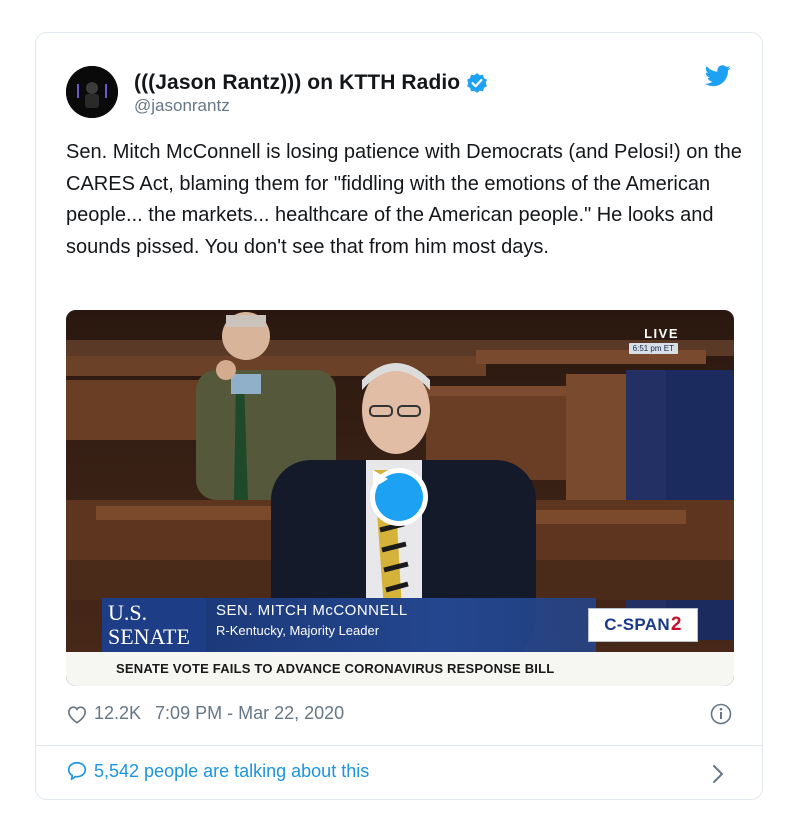 The height and width of the screenshot is (840, 799). I want to click on display-name: (((Jason Rantz))) on KTTH Radio, so click(297, 83).